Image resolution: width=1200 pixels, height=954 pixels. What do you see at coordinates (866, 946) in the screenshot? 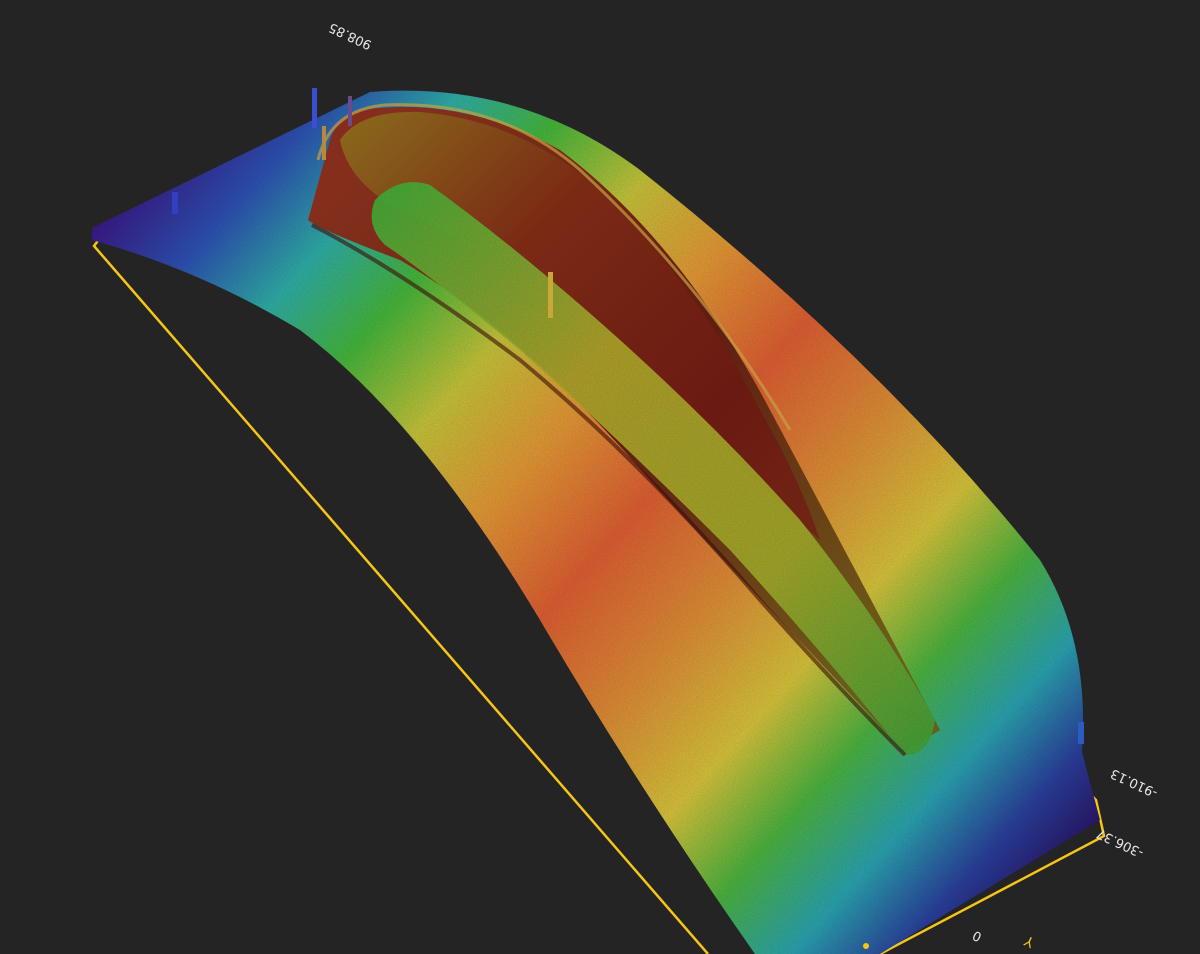
I see `origin-marker` at bounding box center [866, 946].